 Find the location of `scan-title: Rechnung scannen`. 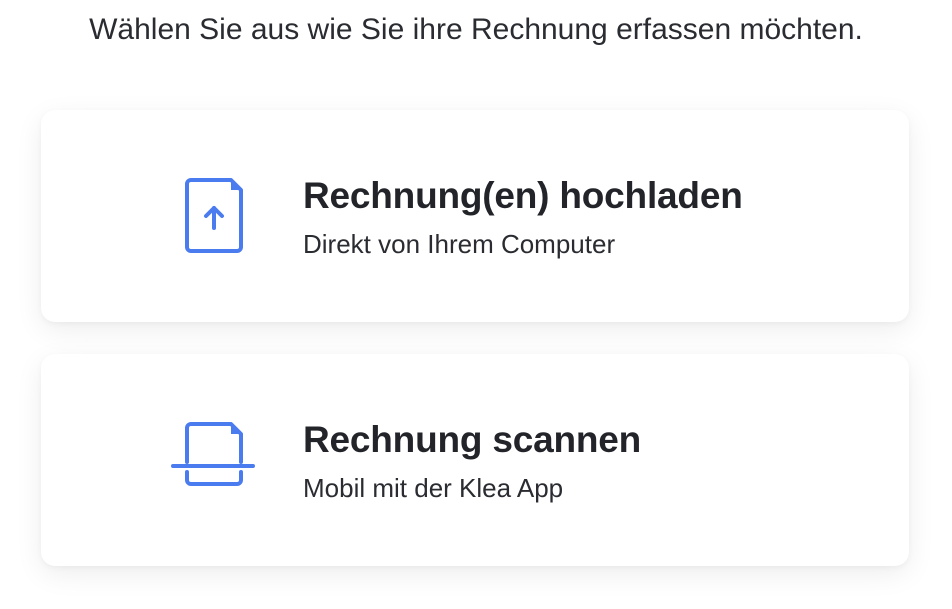

scan-title: Rechnung scannen is located at coordinates (472, 439).